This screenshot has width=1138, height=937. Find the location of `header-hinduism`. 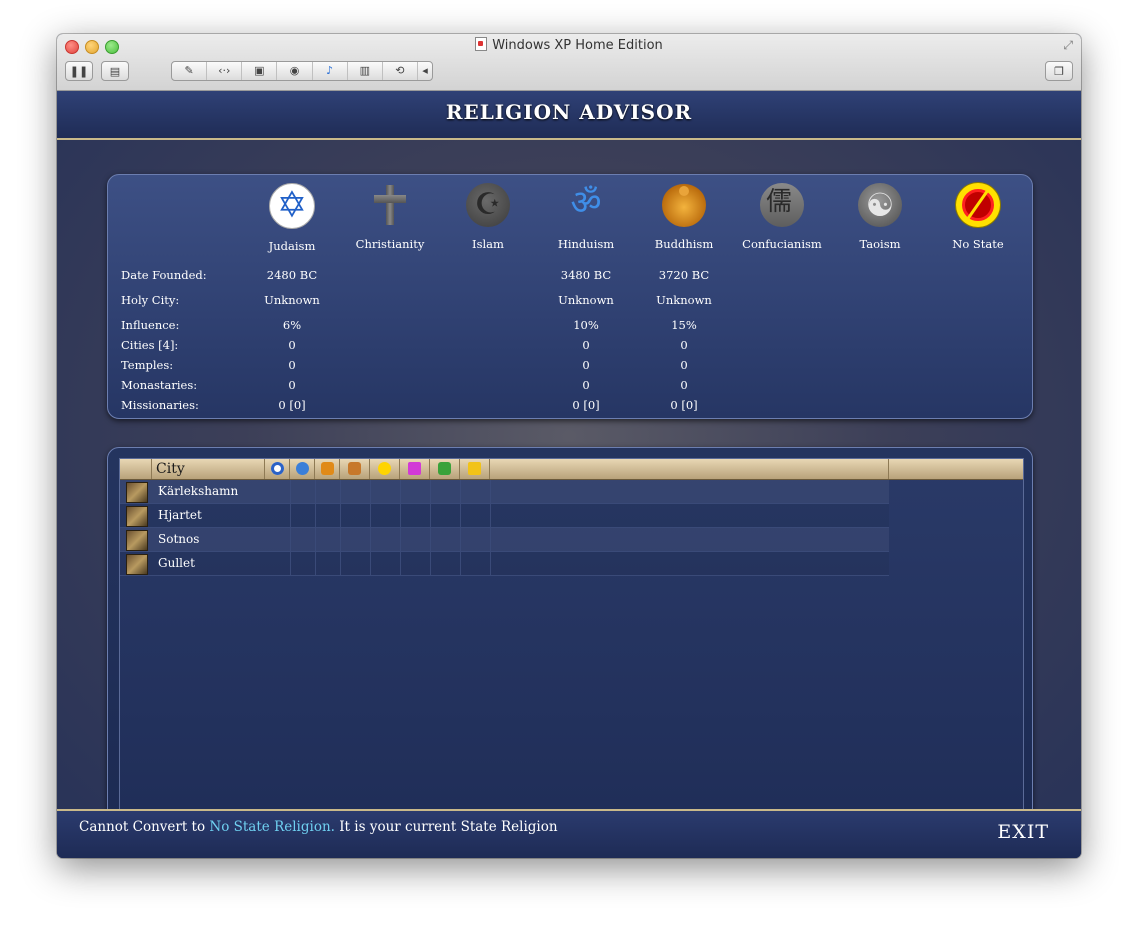

header-hinduism is located at coordinates (302, 469).